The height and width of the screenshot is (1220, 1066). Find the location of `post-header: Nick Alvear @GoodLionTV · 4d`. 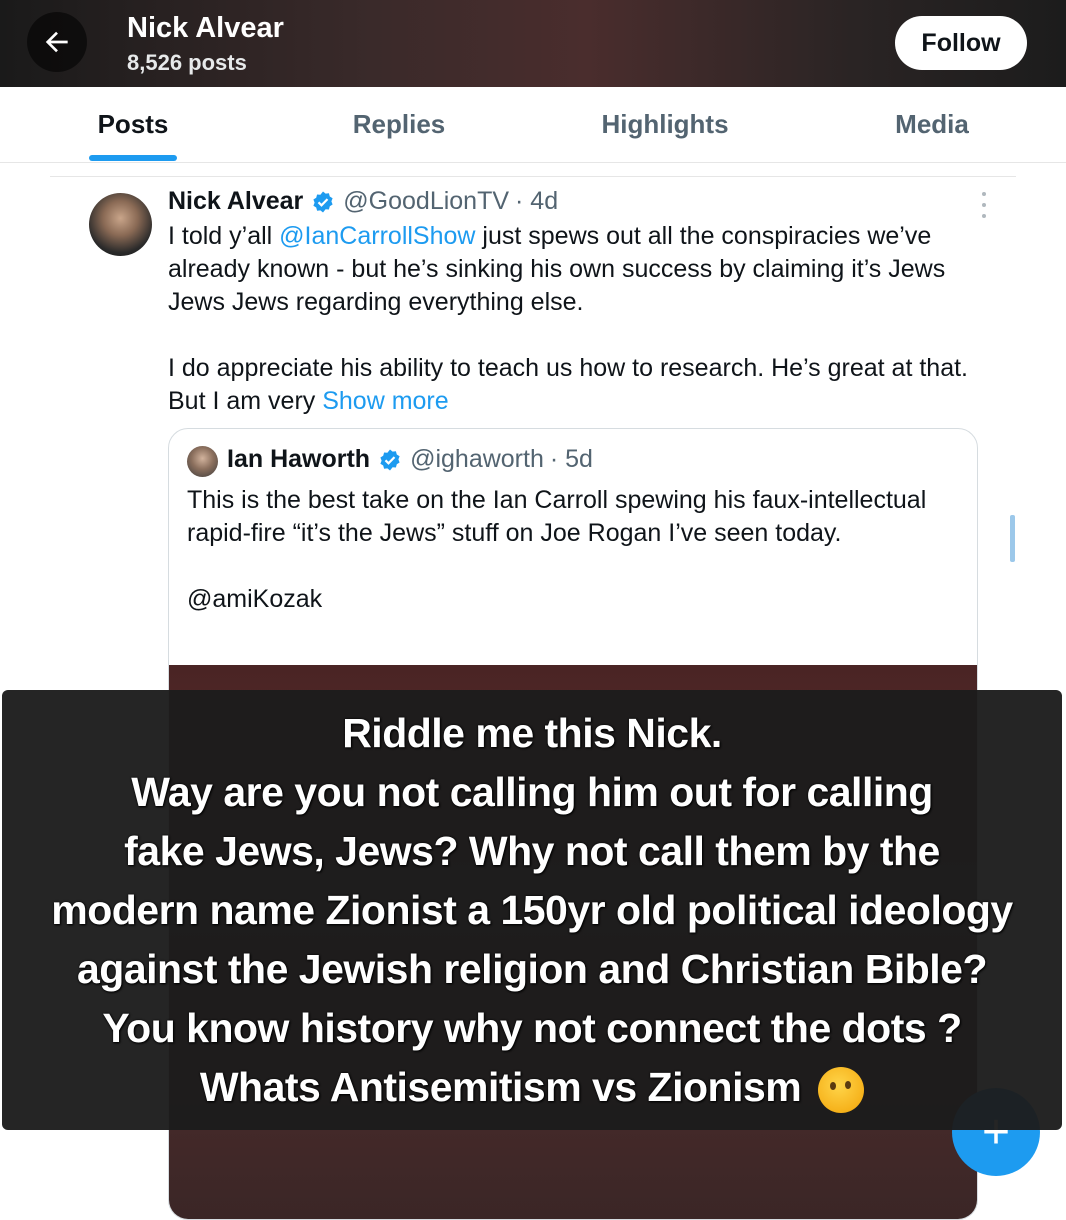

post-header: Nick Alvear @GoodLionTV · 4d is located at coordinates (363, 201).